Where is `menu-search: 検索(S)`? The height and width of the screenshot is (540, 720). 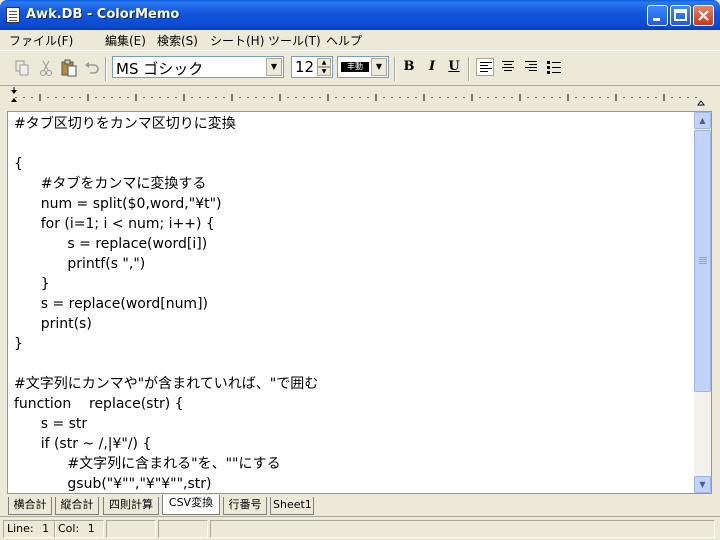 menu-search: 検索(S) is located at coordinates (177, 40).